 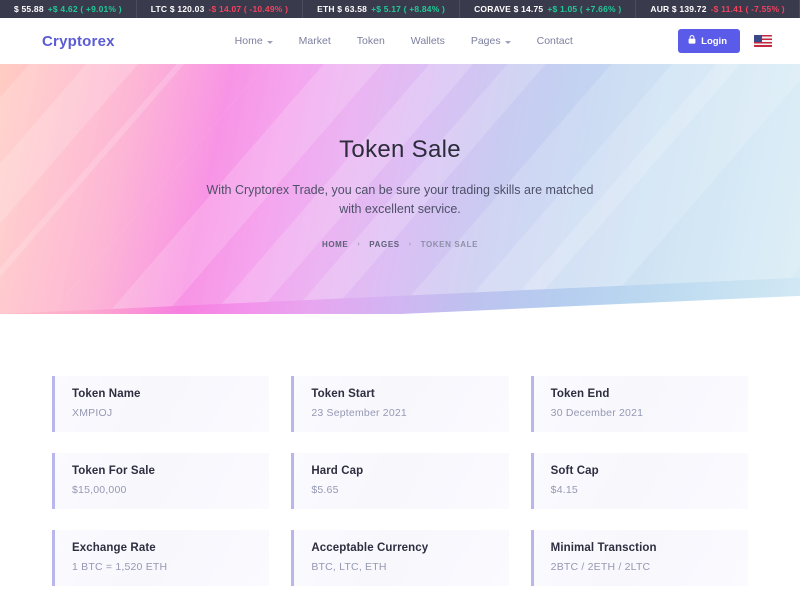 I want to click on token-info-card: Exchange Rate 1 BTC = 1,520 ETH, so click(x=161, y=558).